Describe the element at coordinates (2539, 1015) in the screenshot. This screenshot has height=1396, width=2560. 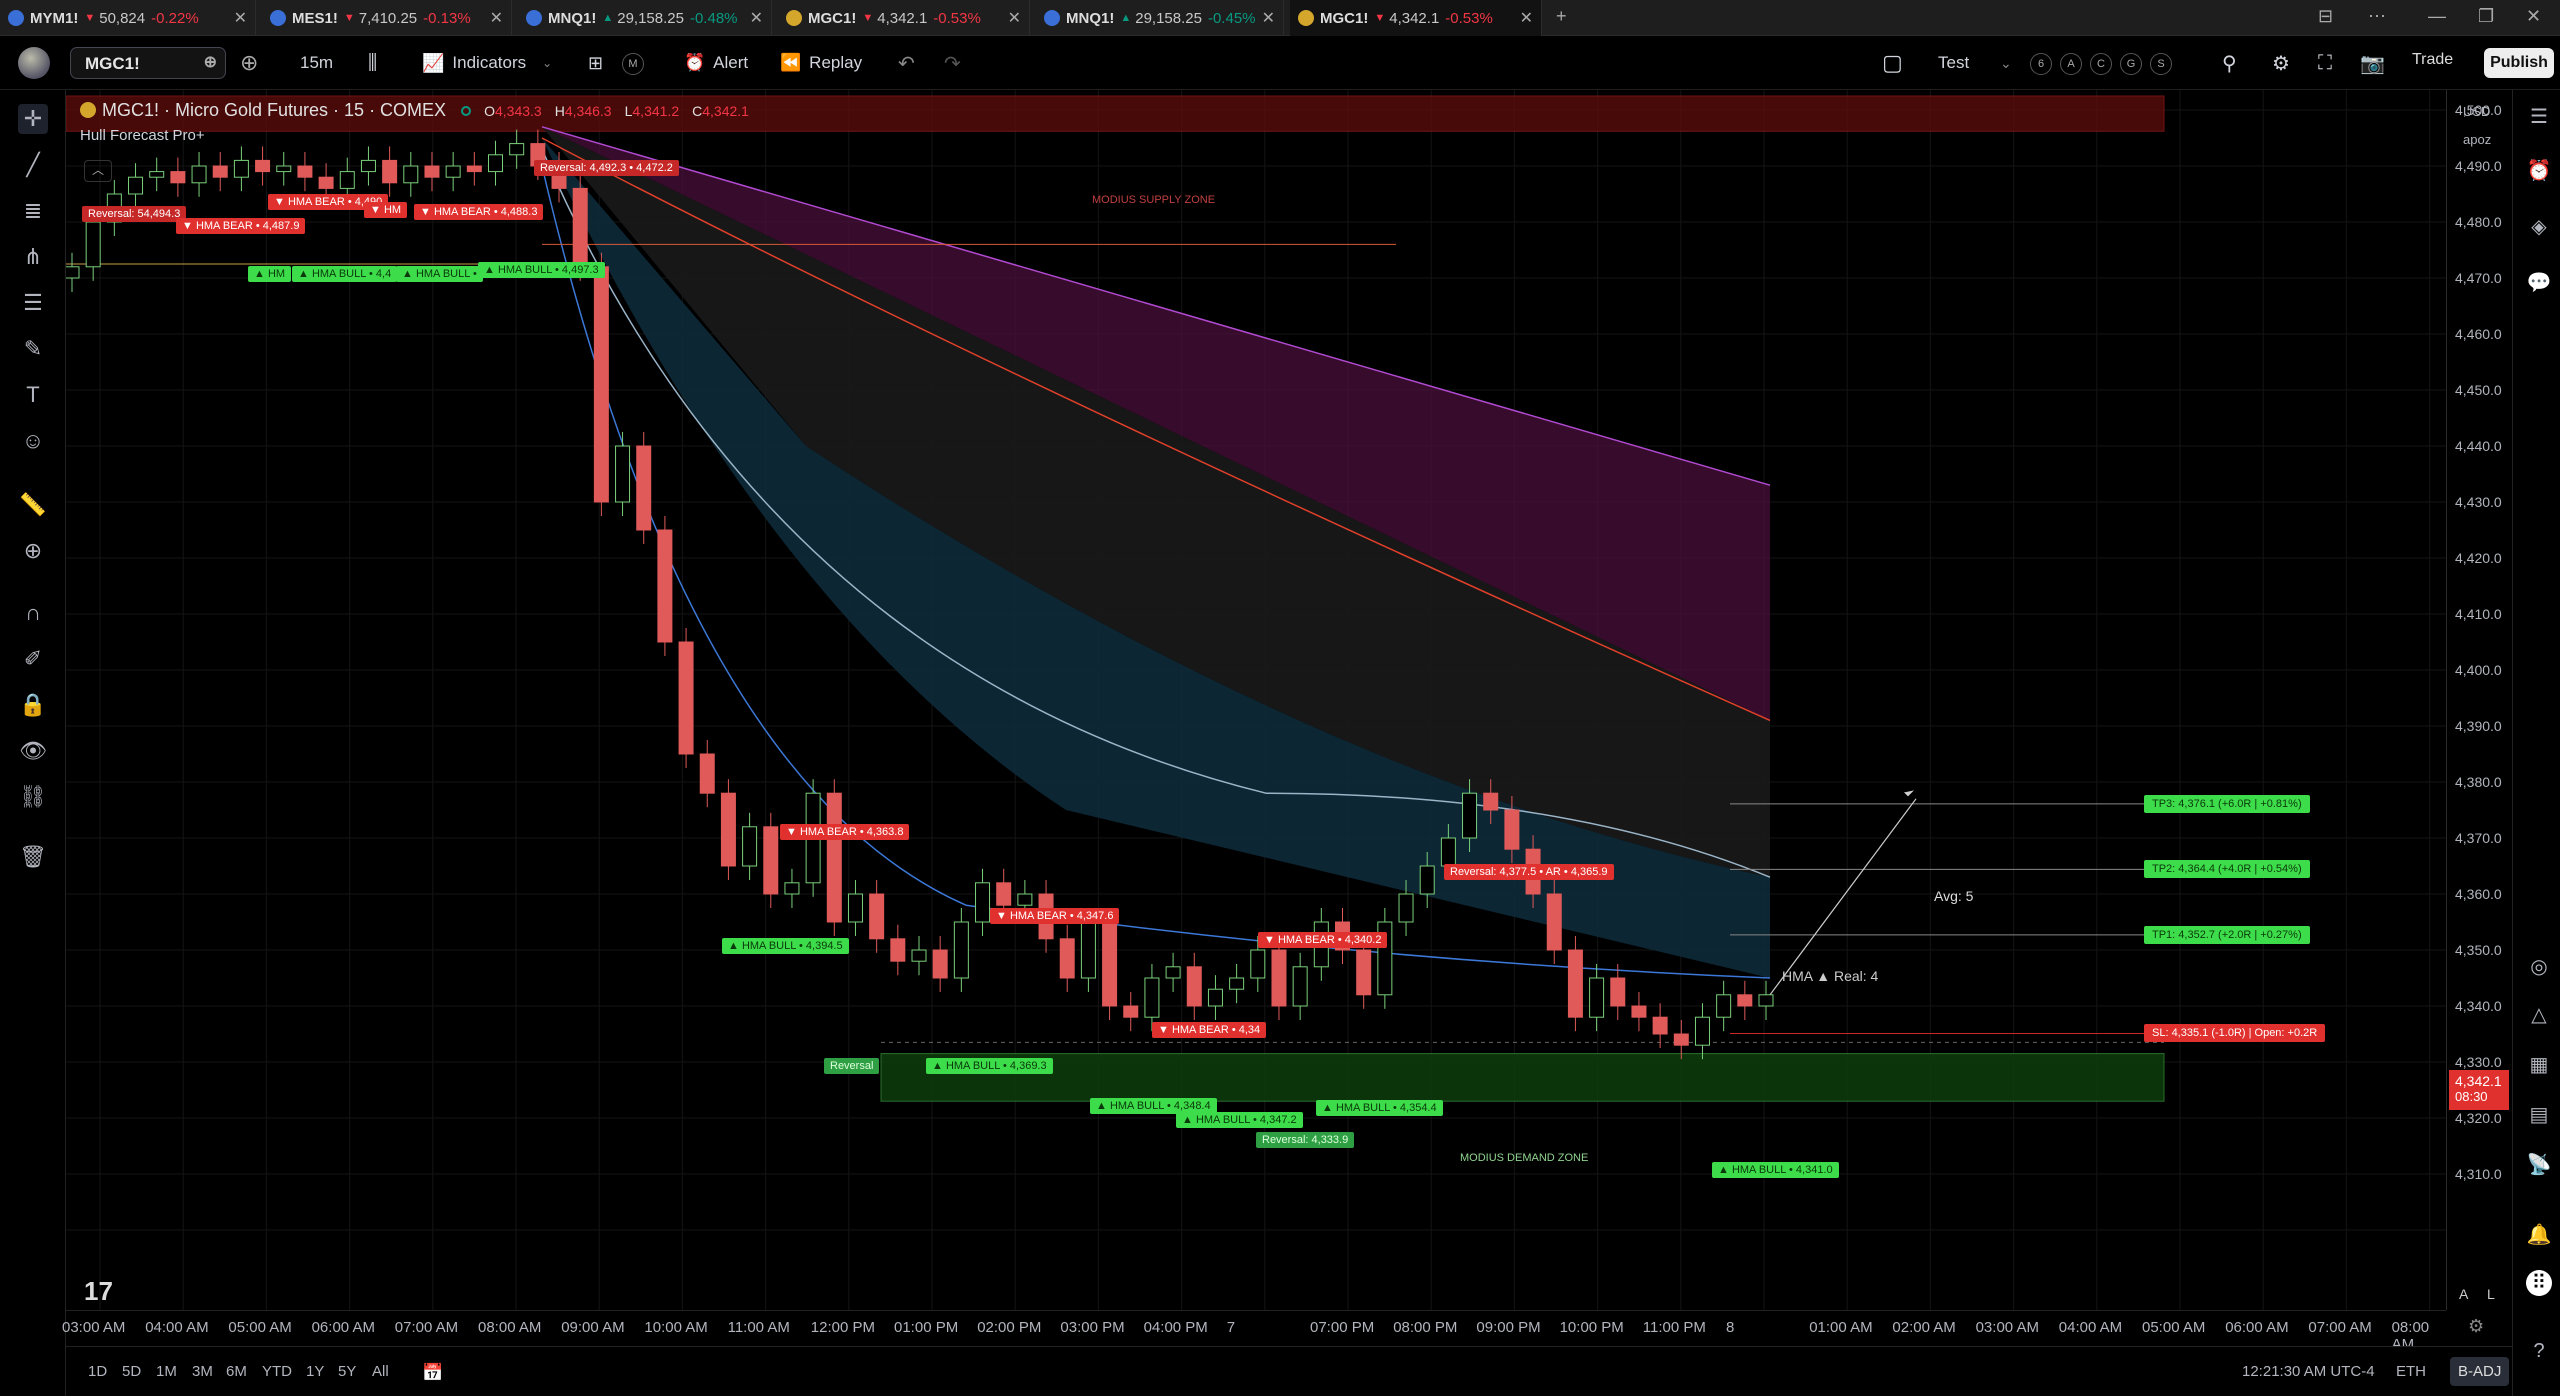
I see `triangle-icon: △` at that location.